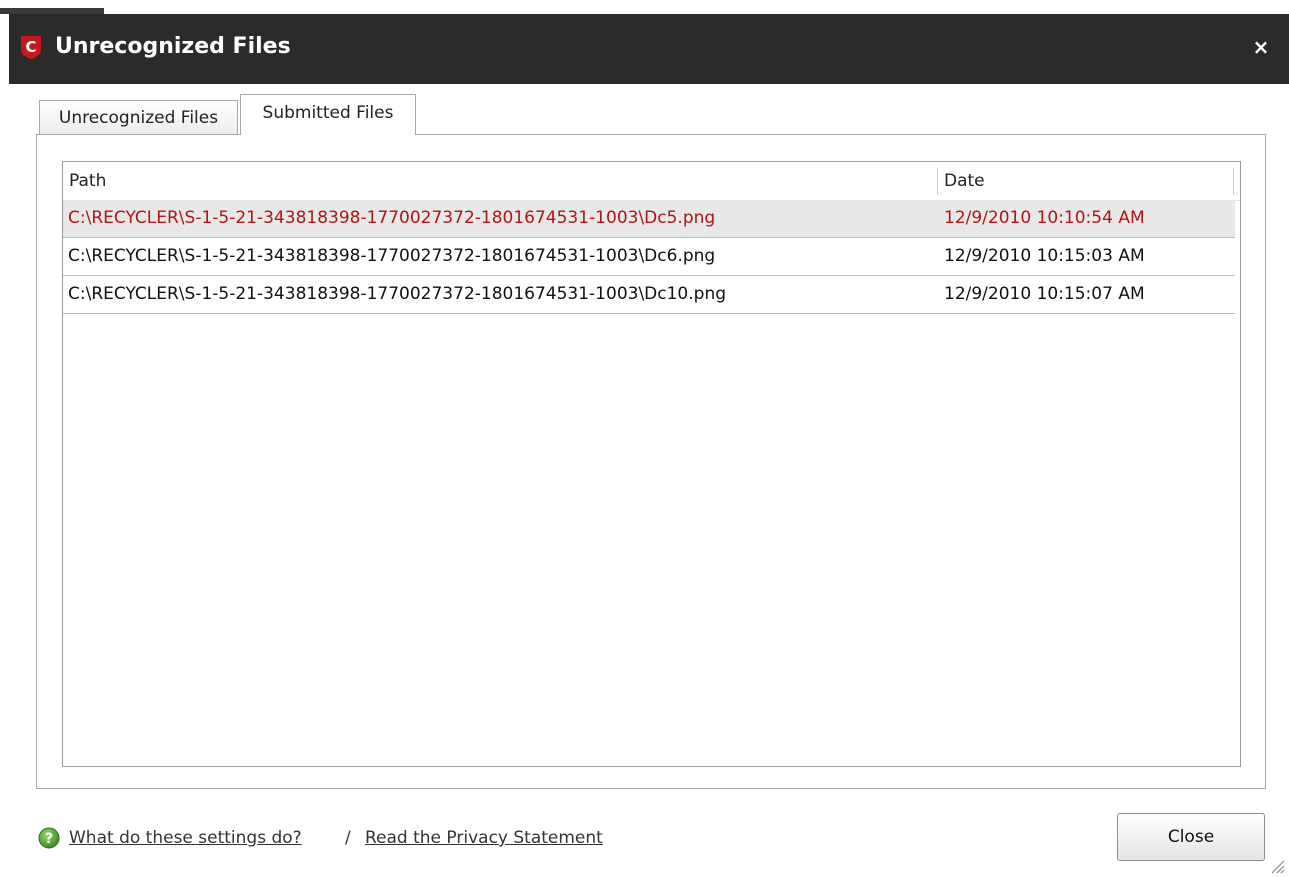 Image resolution: width=1289 pixels, height=877 pixels. I want to click on privacy-statement-link: Read the Privacy Statement, so click(484, 838).